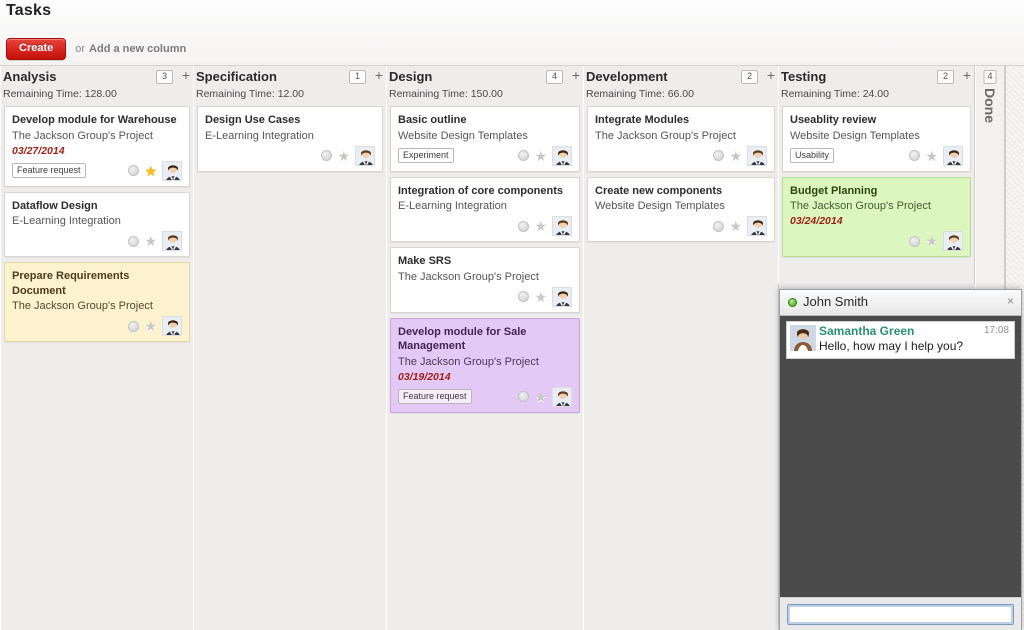 The width and height of the screenshot is (1024, 630). What do you see at coordinates (642, 120) in the screenshot?
I see `task-title: Integrate Modules` at bounding box center [642, 120].